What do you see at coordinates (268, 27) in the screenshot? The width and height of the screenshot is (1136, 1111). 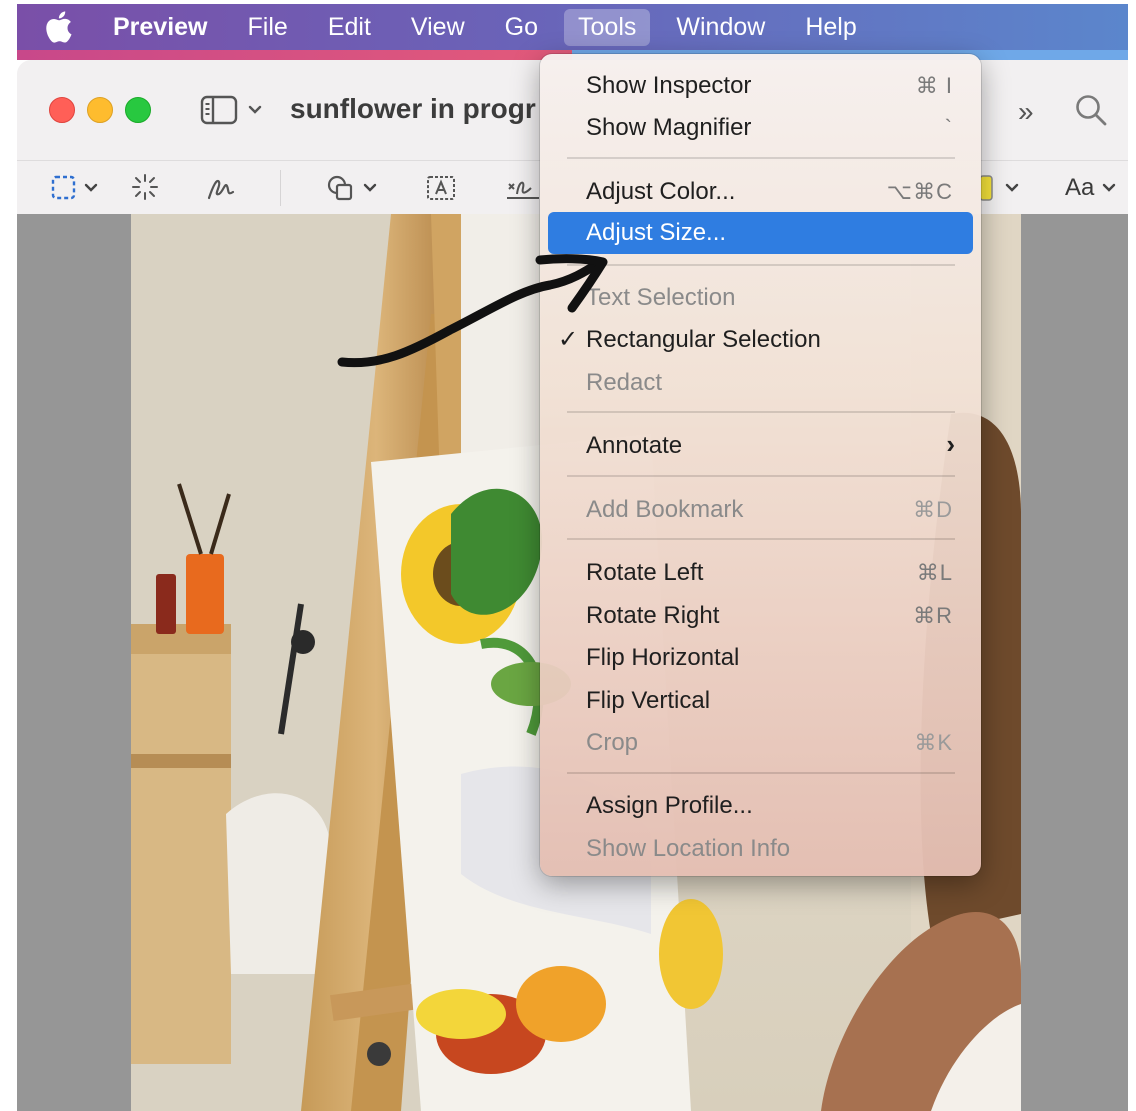 I see `menu-file: File` at bounding box center [268, 27].